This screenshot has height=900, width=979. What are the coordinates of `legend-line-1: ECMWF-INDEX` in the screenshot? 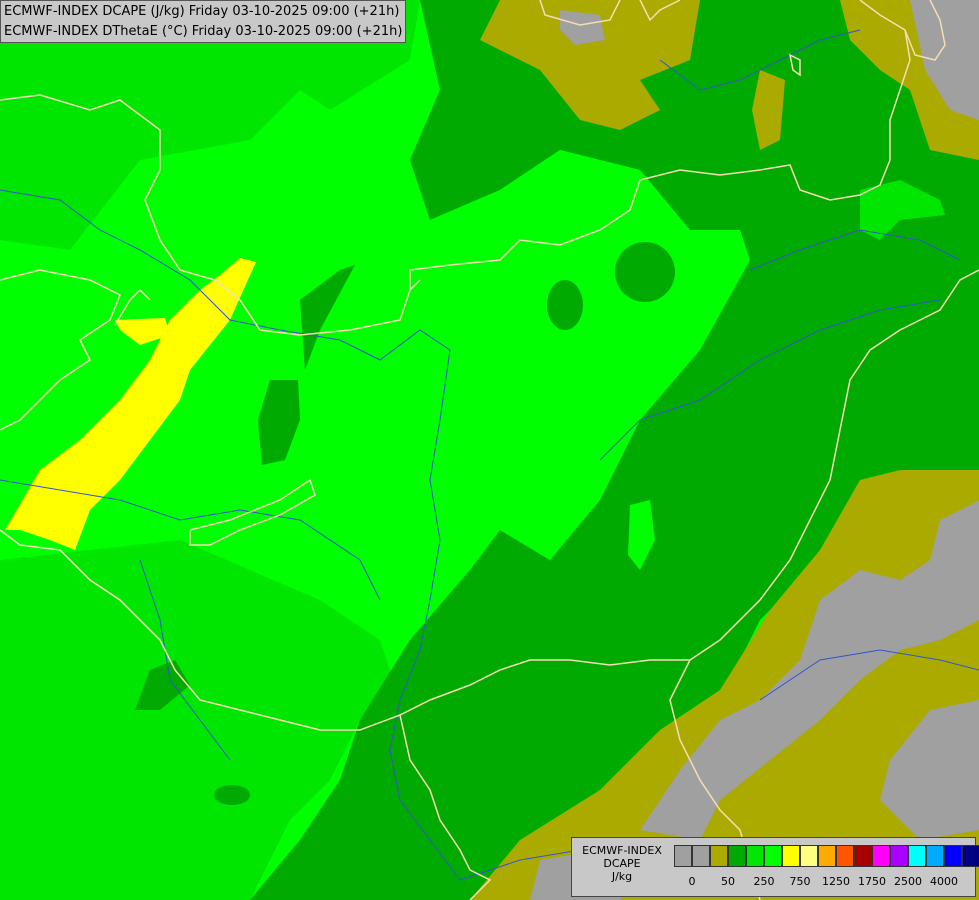 It's located at (622, 850).